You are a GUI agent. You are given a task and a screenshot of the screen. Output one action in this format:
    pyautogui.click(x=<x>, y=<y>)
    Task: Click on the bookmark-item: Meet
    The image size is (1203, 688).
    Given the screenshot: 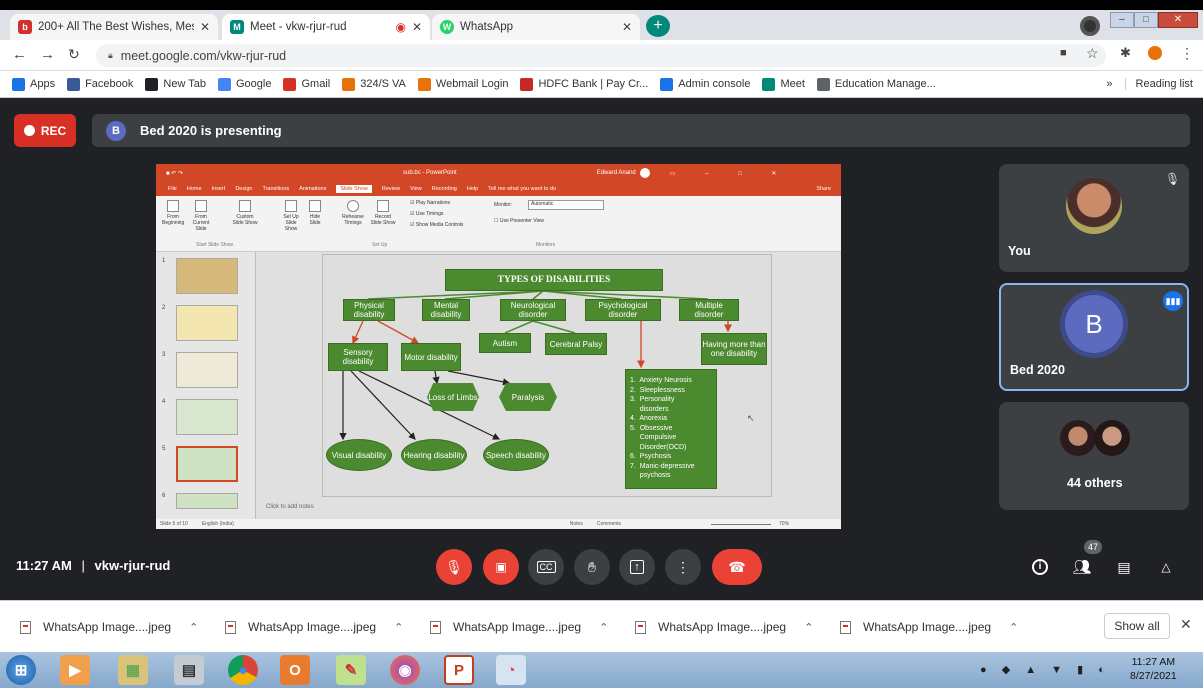 What is the action you would take?
    pyautogui.click(x=783, y=84)
    